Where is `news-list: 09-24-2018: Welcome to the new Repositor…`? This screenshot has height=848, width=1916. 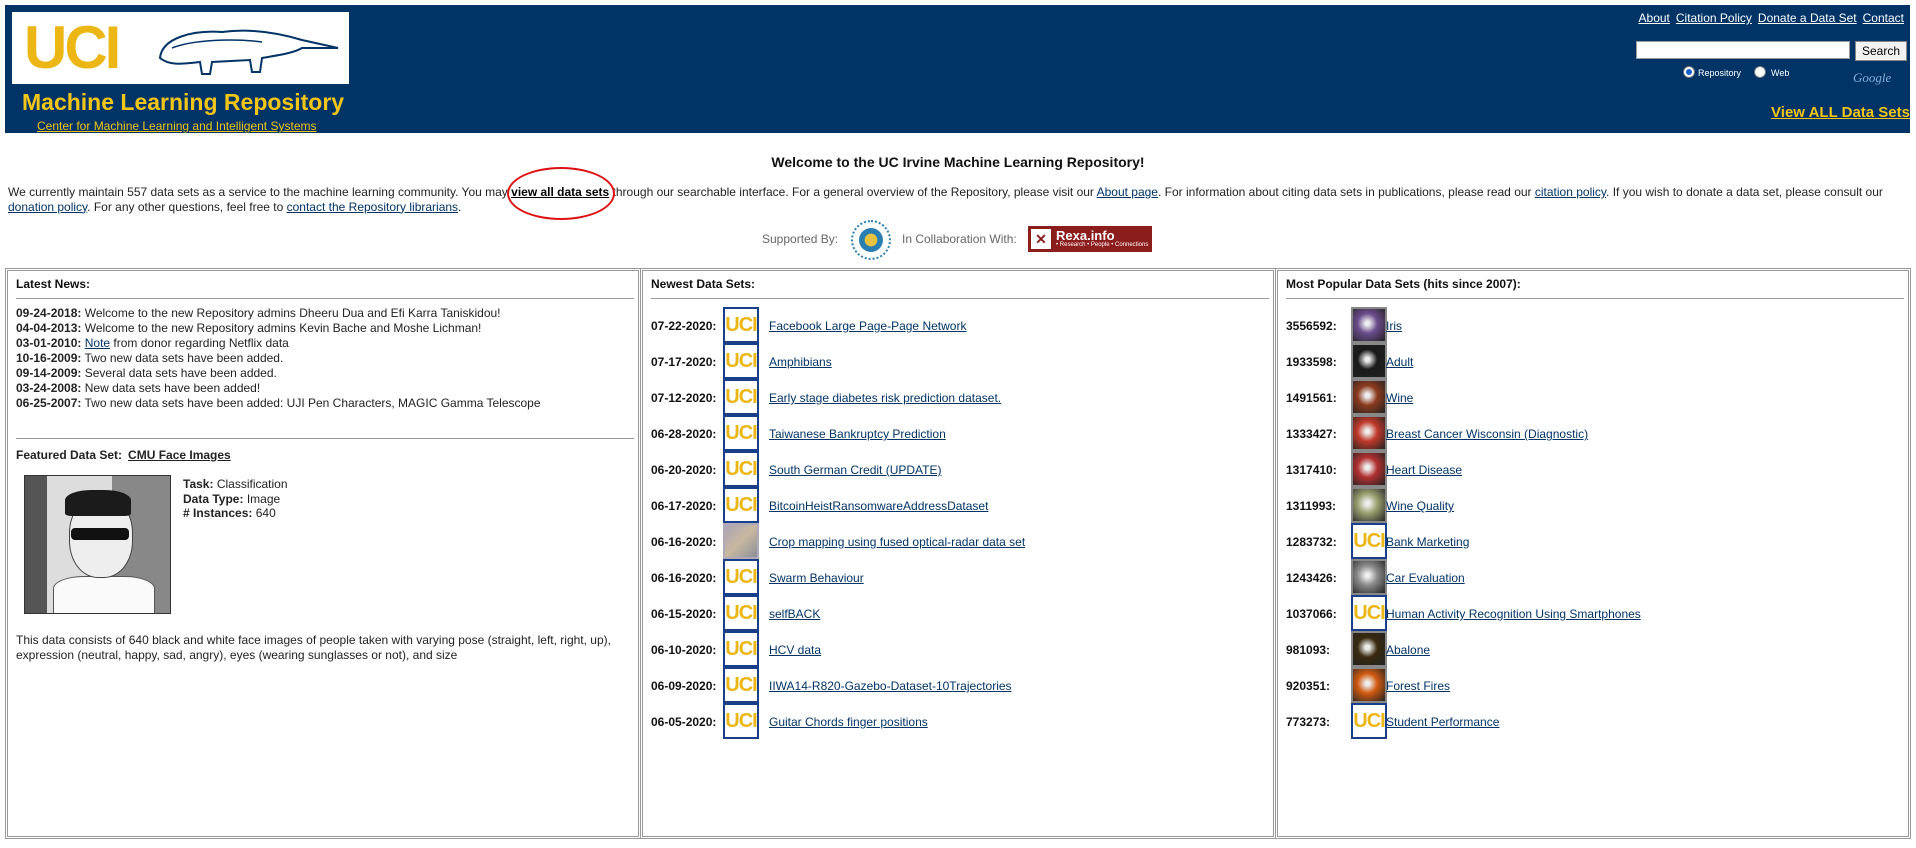
news-list: 09-24-2018: Welcome to the new Repositor… is located at coordinates (278, 358).